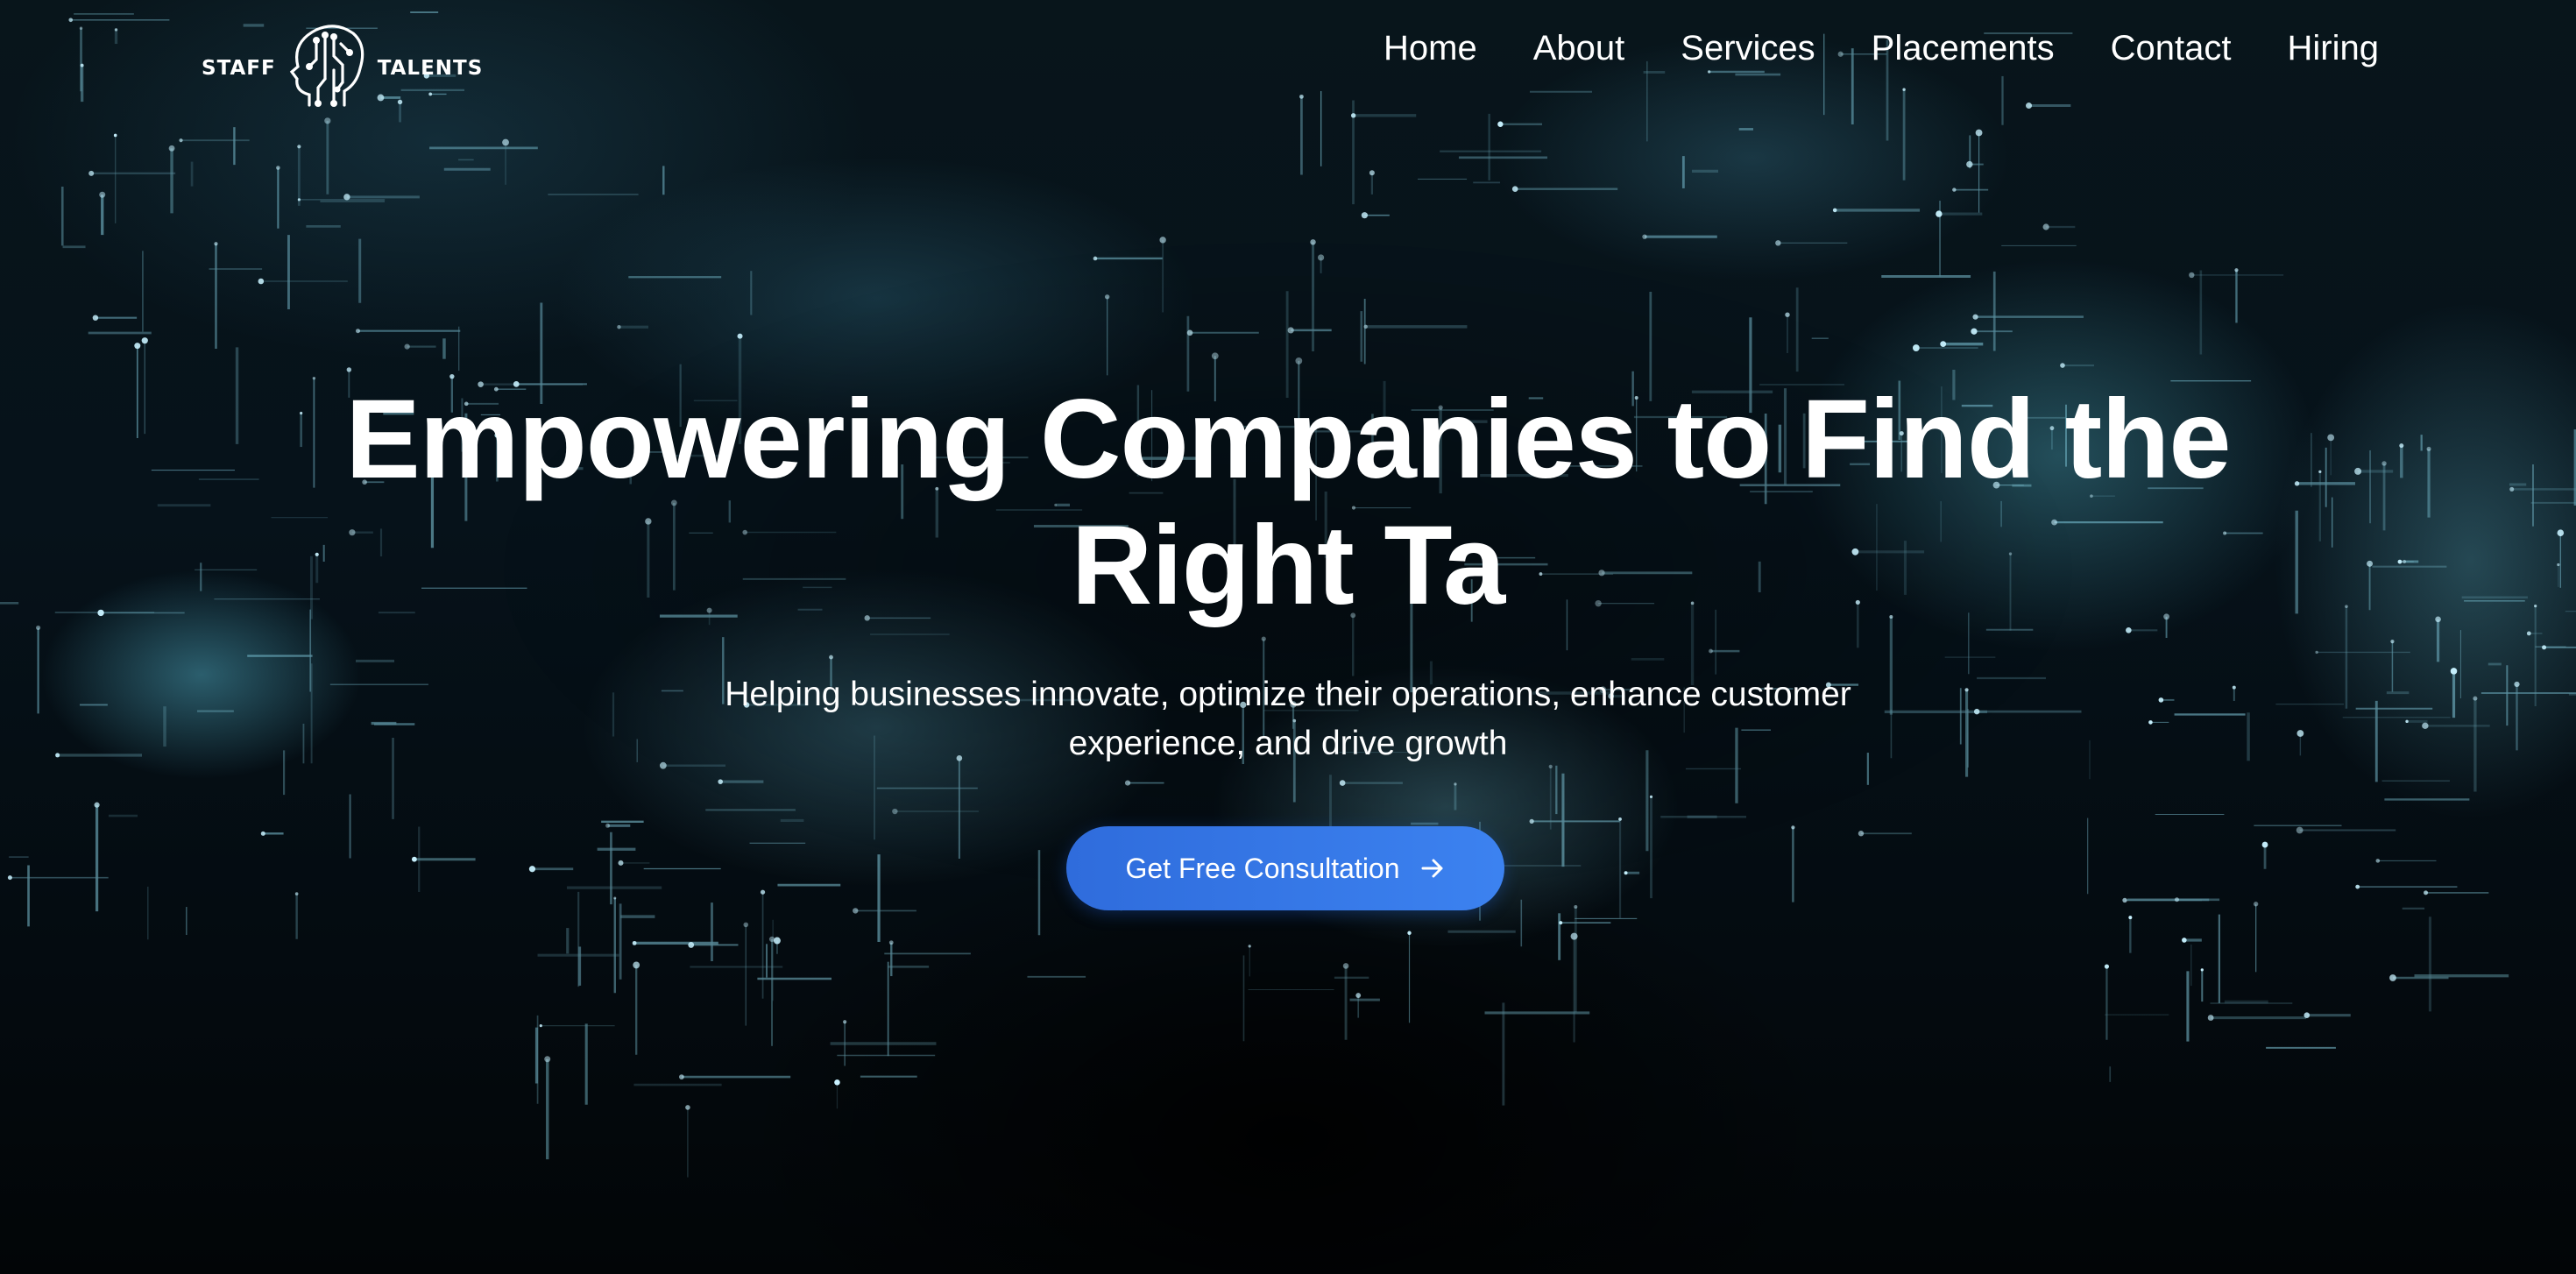 The image size is (2576, 1274). What do you see at coordinates (1288, 743) in the screenshot?
I see `hero-subtext-line-2: experience, and drive growth` at bounding box center [1288, 743].